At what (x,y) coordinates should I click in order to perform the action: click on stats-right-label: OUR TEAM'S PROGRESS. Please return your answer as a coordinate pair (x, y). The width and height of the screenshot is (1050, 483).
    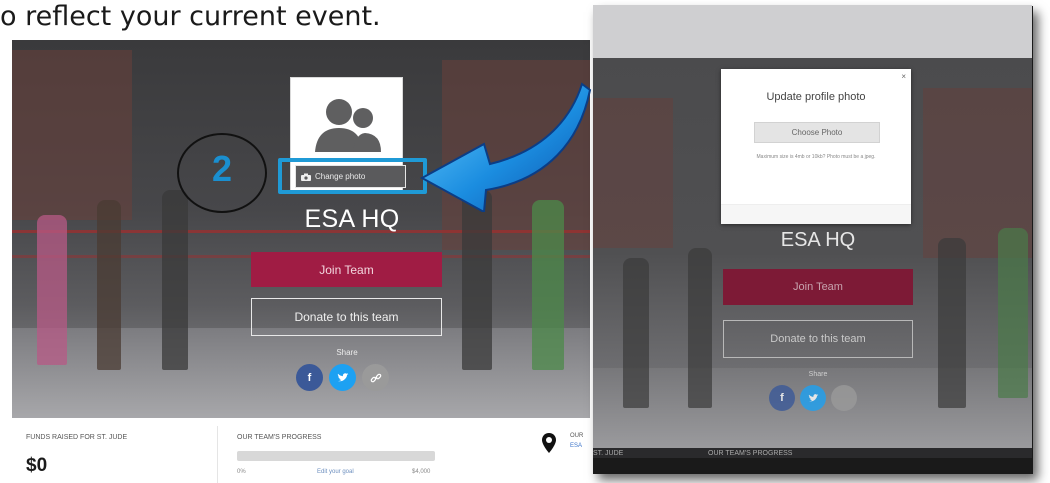
    Looking at the image, I should click on (750, 453).